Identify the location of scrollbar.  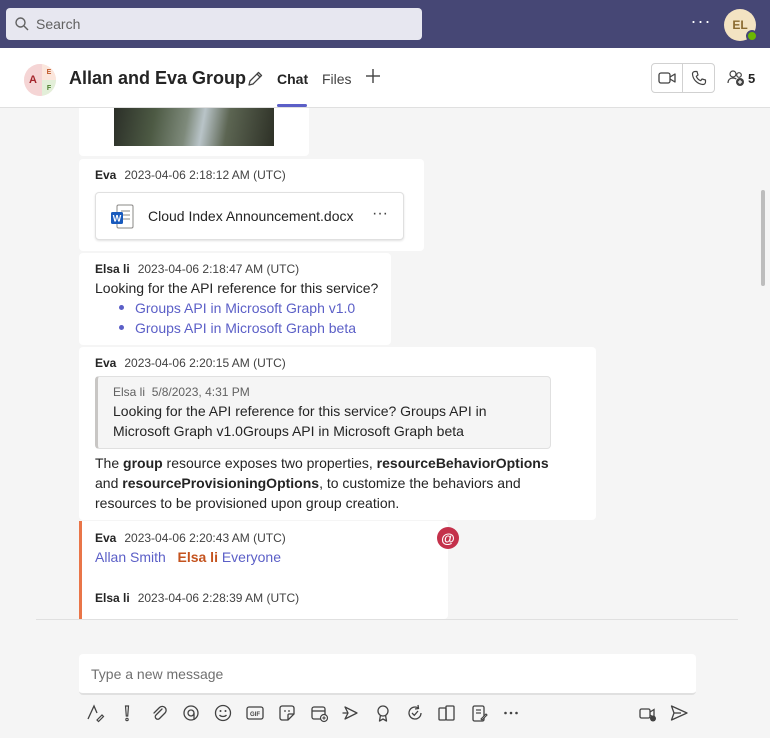
(763, 238).